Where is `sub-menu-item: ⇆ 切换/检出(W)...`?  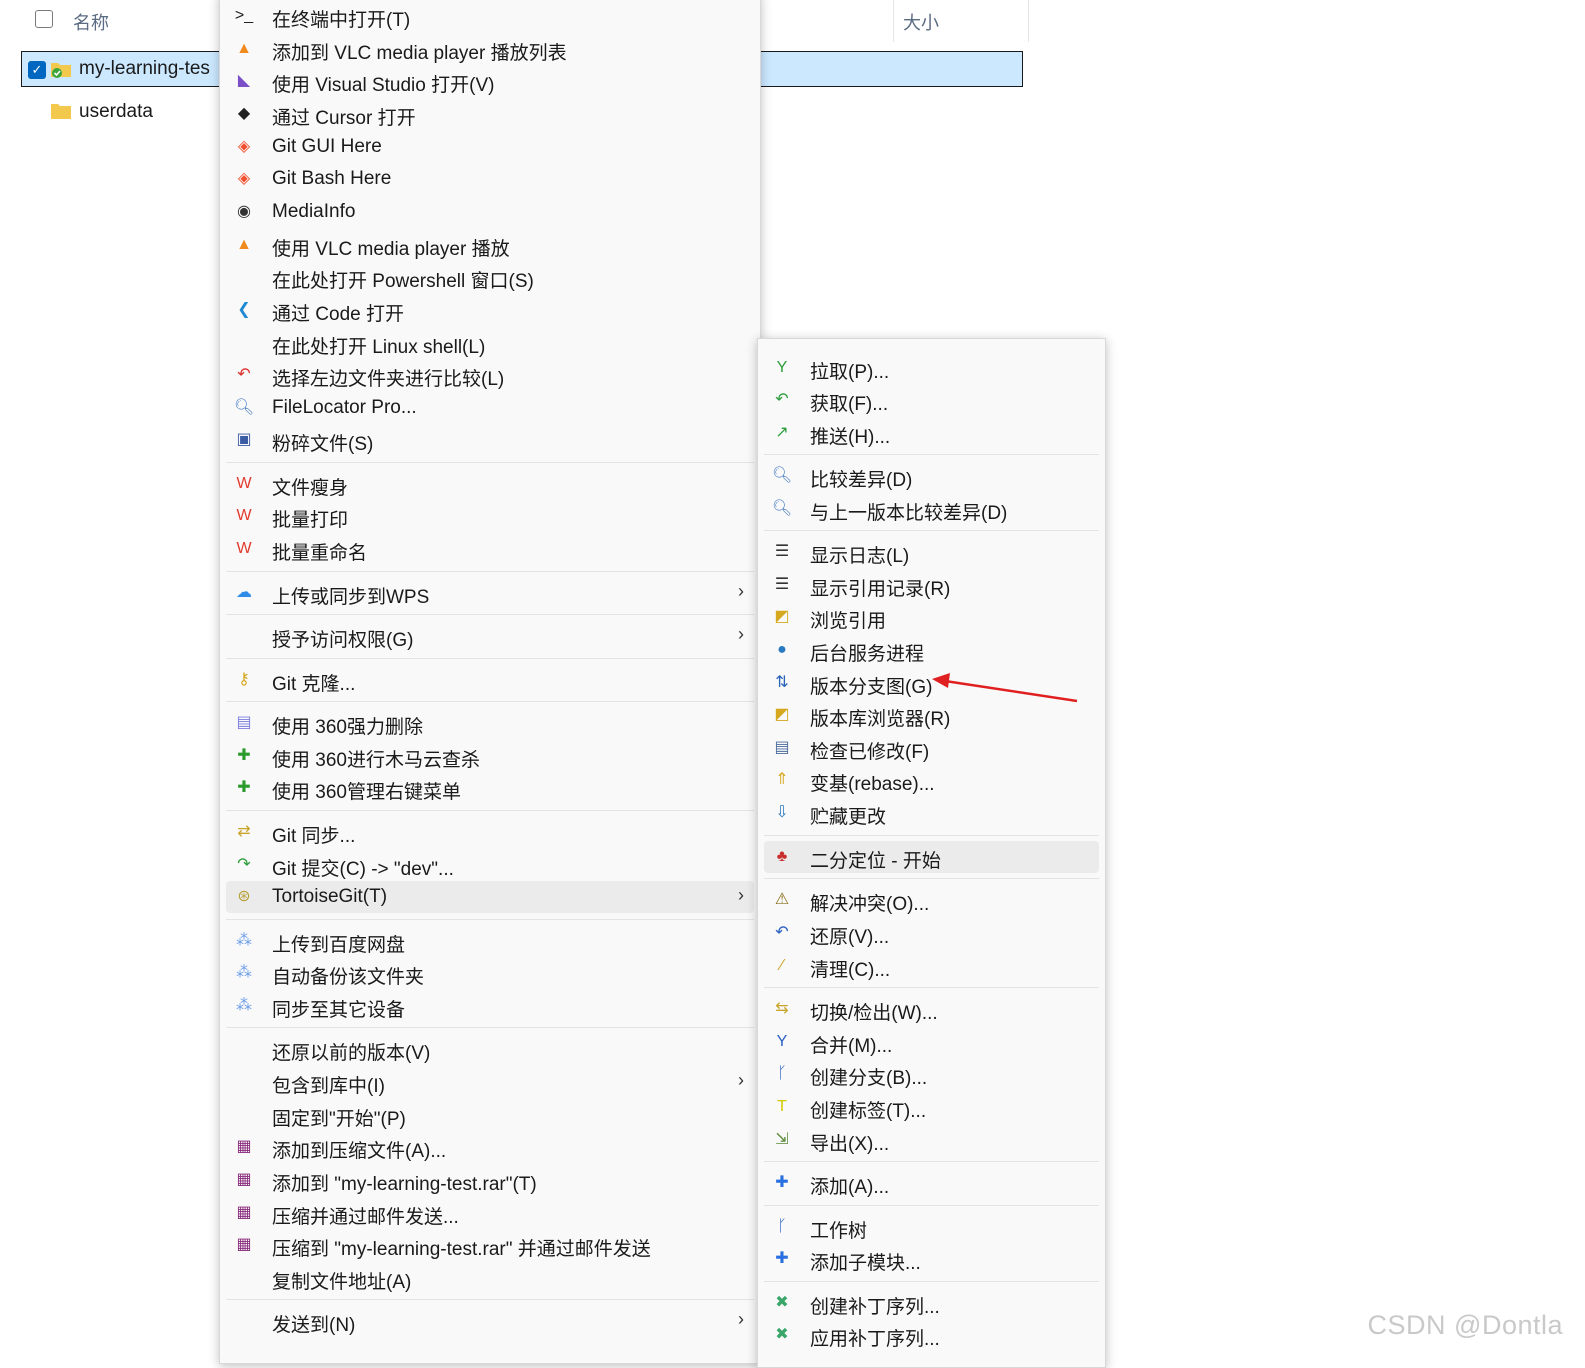 sub-menu-item: ⇆ 切换/检出(W)... is located at coordinates (931, 1009).